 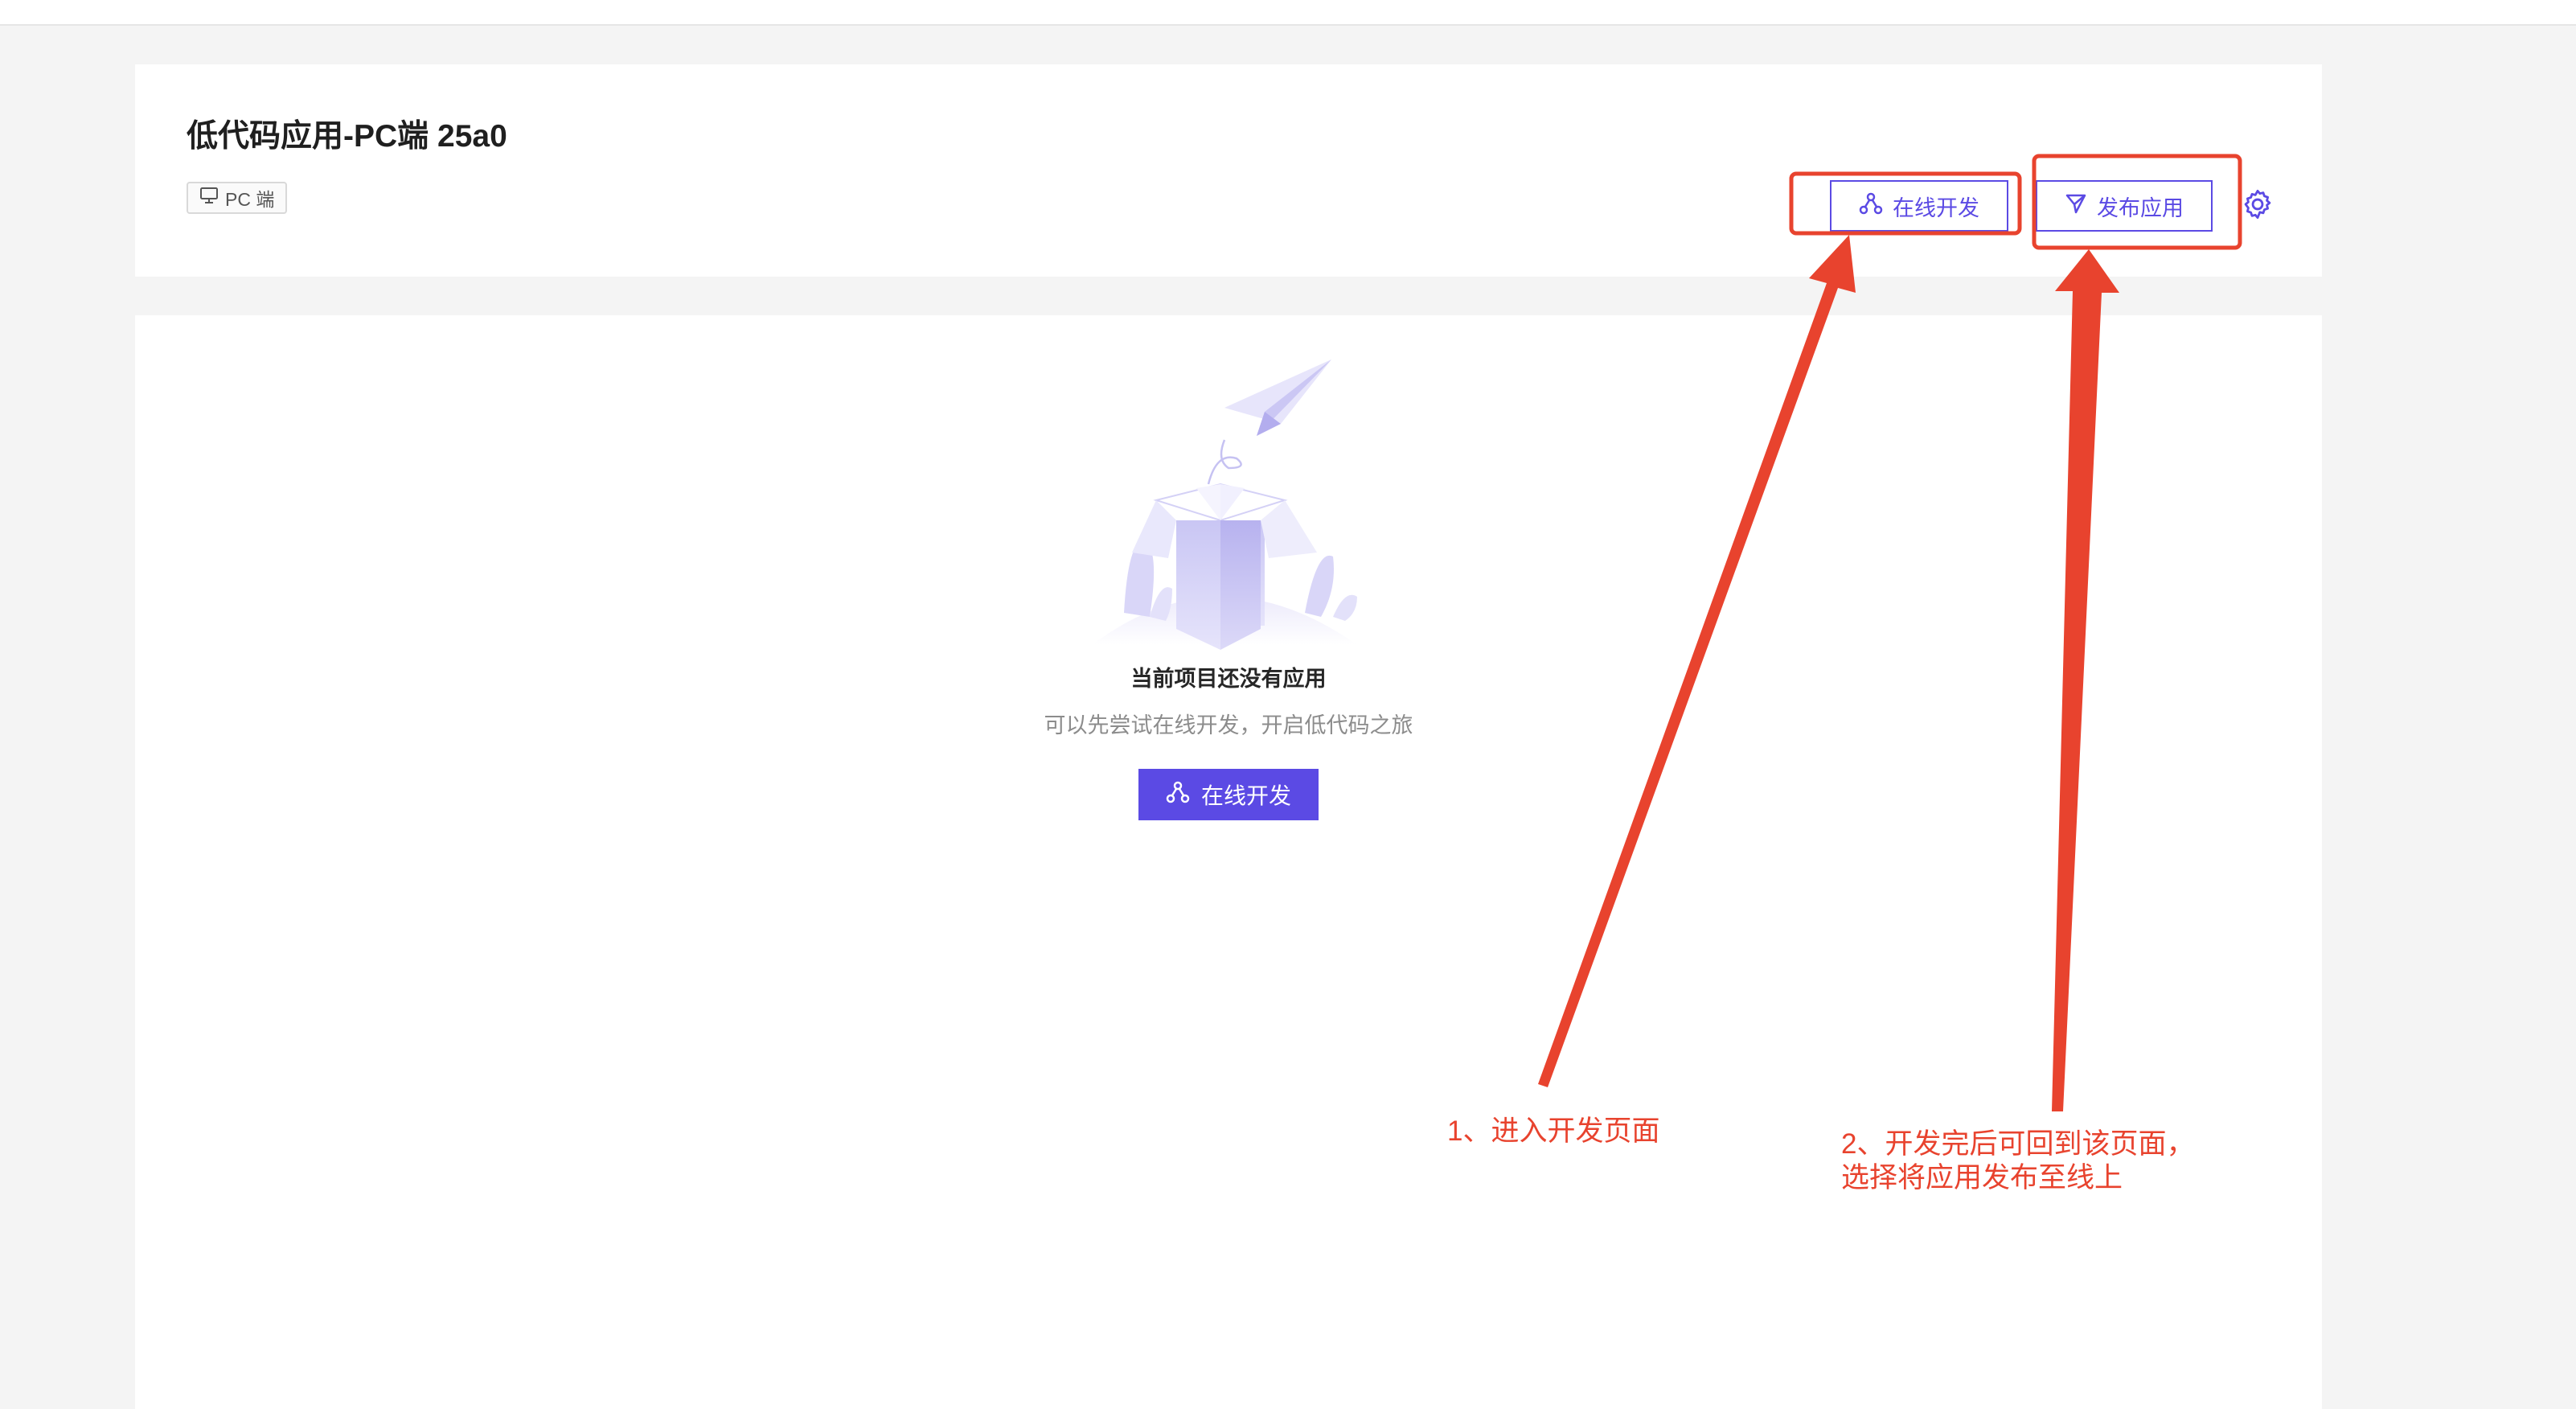 What do you see at coordinates (1936, 207) in the screenshot?
I see `online-dev-button-label: 在线开发` at bounding box center [1936, 207].